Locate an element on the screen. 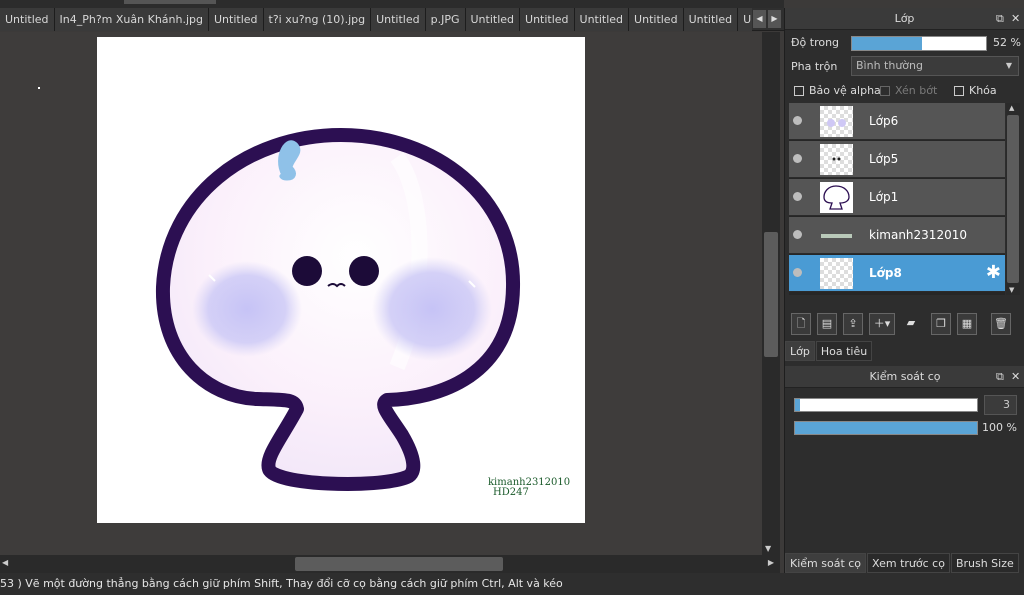 Image resolution: width=1024 pixels, height=595 pixels. layer-row-selected: Lớp8 ✱ is located at coordinates (897, 273).